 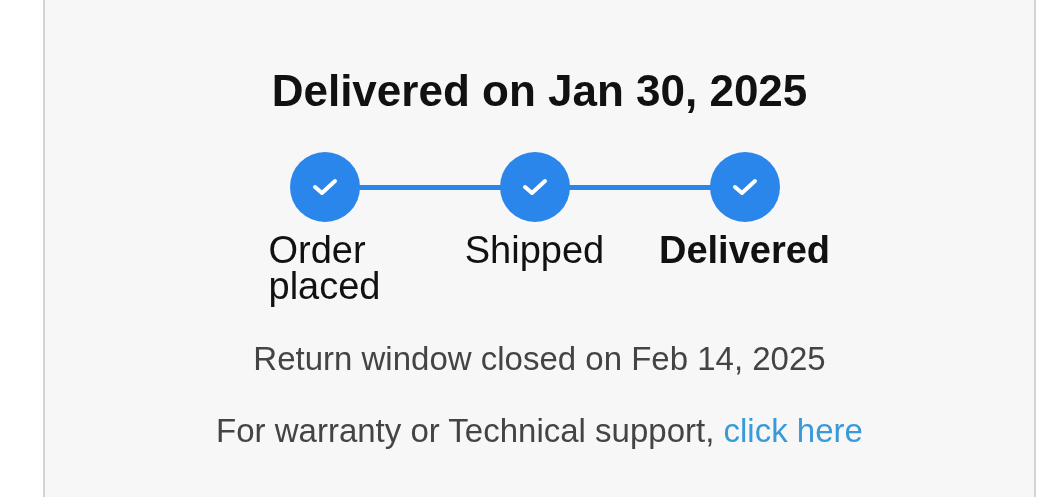 I want to click on support-text: For warranty or Technical support, click here, so click(x=539, y=431).